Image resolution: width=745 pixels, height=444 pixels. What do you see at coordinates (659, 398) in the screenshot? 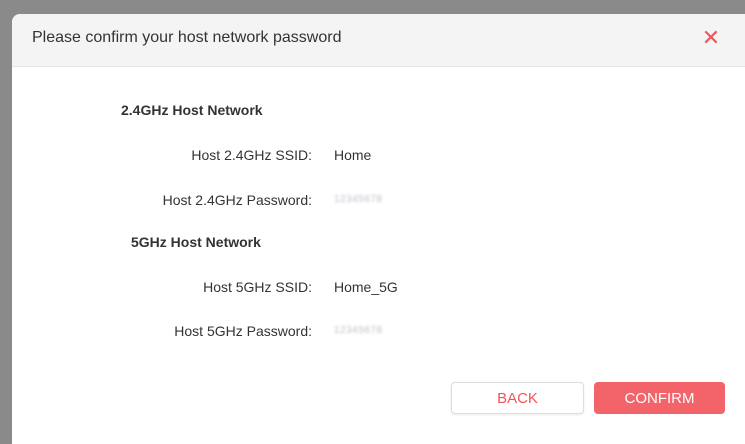
I see `confirm-button: CONFIRM` at bounding box center [659, 398].